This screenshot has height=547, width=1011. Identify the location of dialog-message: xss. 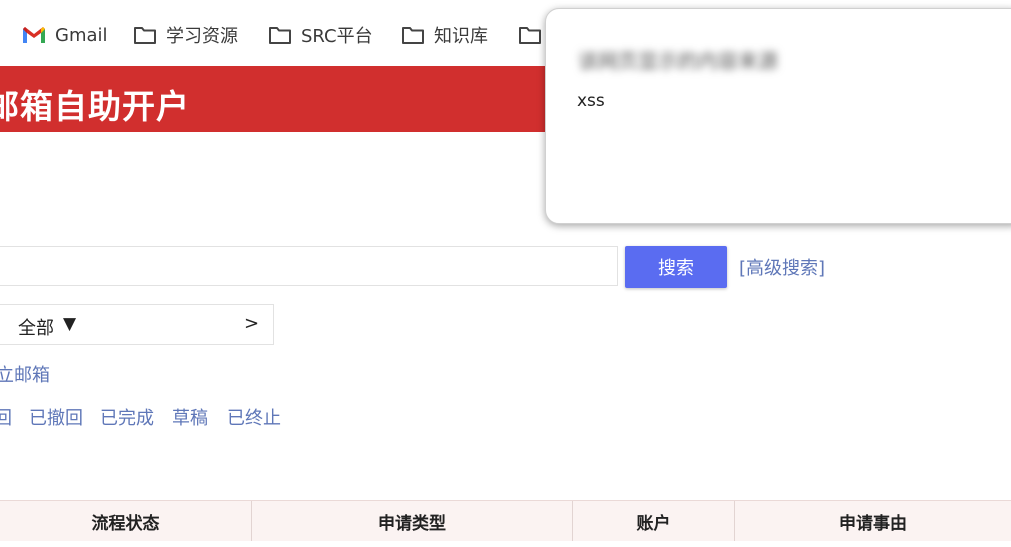
(591, 101).